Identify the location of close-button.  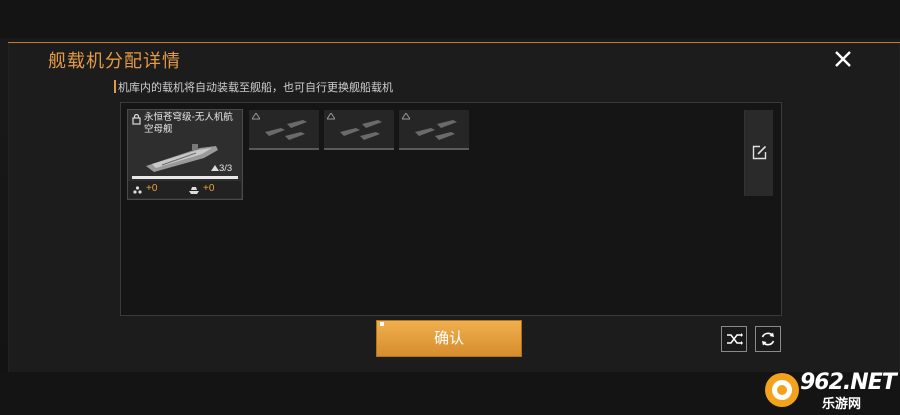
(843, 59).